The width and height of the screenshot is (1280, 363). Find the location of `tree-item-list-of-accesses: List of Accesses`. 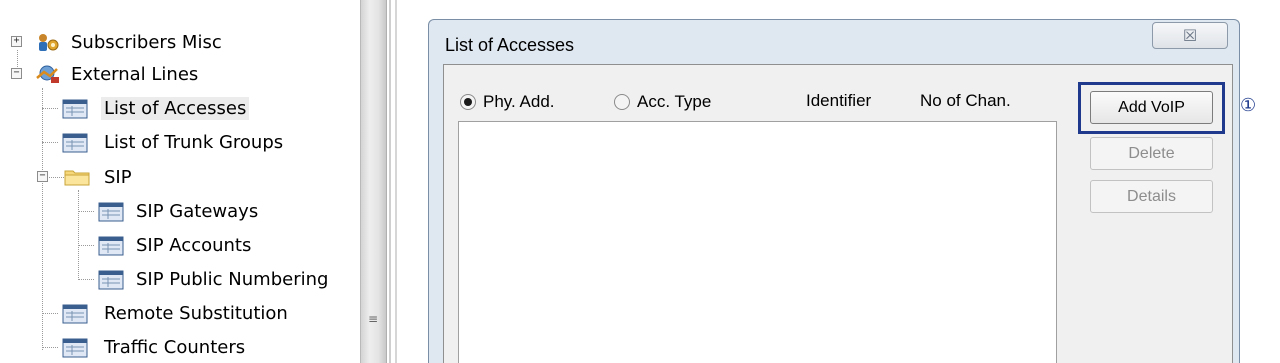

tree-item-list-of-accesses: List of Accesses is located at coordinates (130, 108).